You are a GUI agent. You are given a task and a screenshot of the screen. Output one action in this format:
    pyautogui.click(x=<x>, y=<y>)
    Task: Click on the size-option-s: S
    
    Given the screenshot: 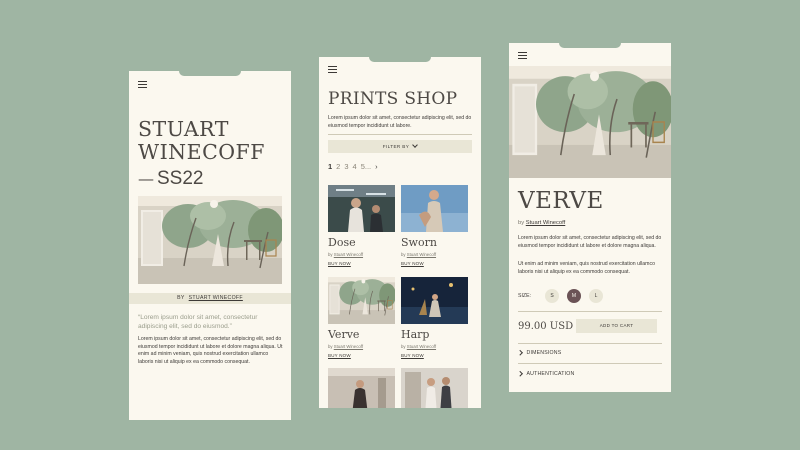 What is the action you would take?
    pyautogui.click(x=551, y=296)
    